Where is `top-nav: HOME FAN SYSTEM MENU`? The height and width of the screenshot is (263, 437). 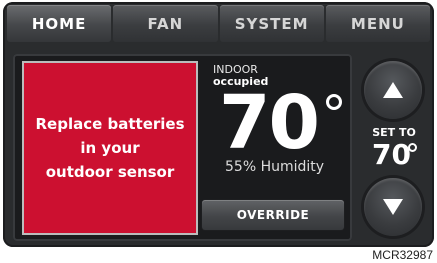
top-nav: HOME FAN SYSTEM MENU is located at coordinates (218, 23).